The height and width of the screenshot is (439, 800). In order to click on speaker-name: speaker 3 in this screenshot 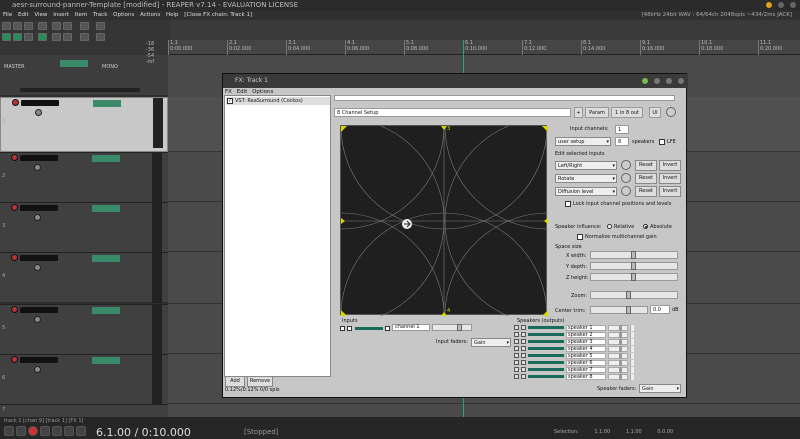, I will do `click(586, 342)`.